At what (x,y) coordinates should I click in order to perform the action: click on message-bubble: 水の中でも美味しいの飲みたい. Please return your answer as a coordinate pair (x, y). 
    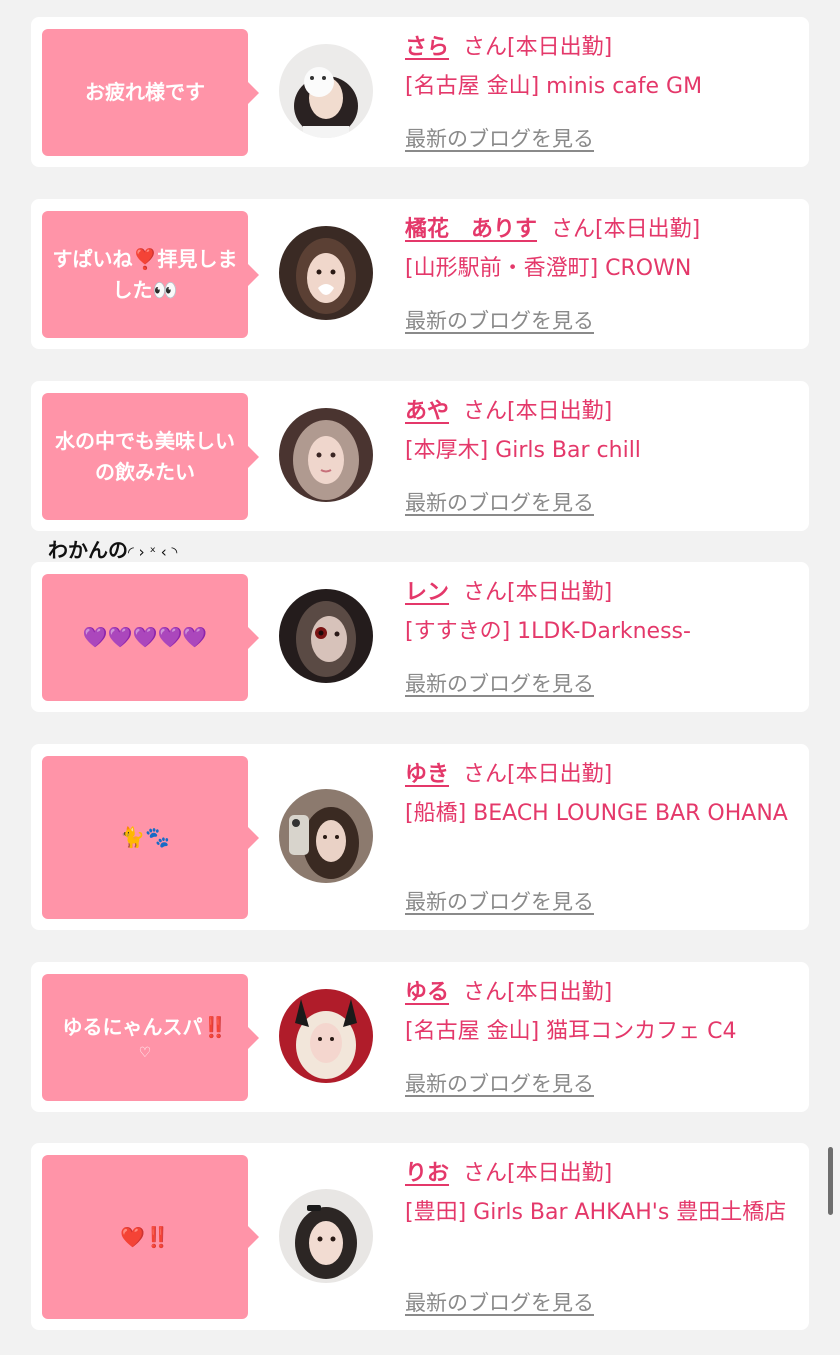
    Looking at the image, I should click on (150, 456).